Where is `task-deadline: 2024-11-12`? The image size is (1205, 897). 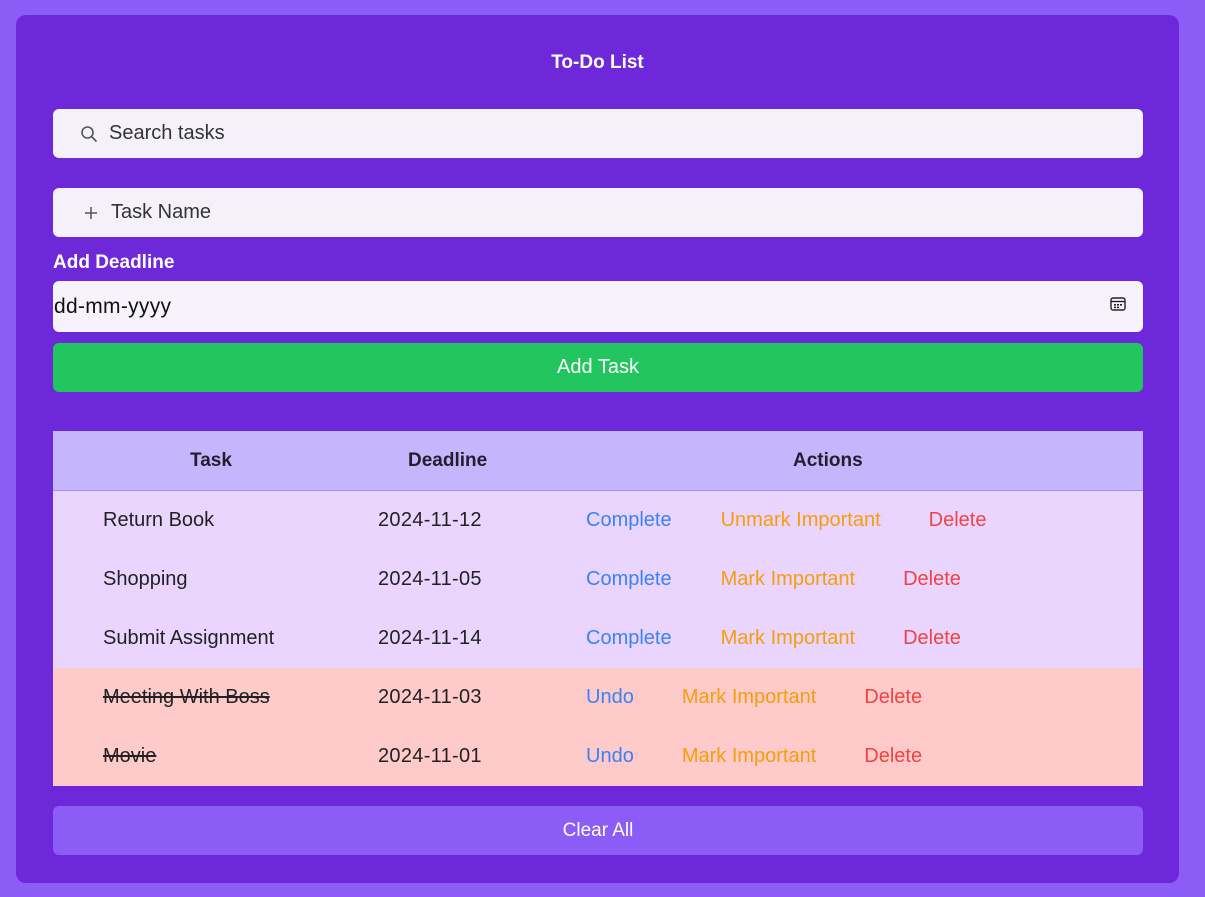 task-deadline: 2024-11-12 is located at coordinates (430, 520).